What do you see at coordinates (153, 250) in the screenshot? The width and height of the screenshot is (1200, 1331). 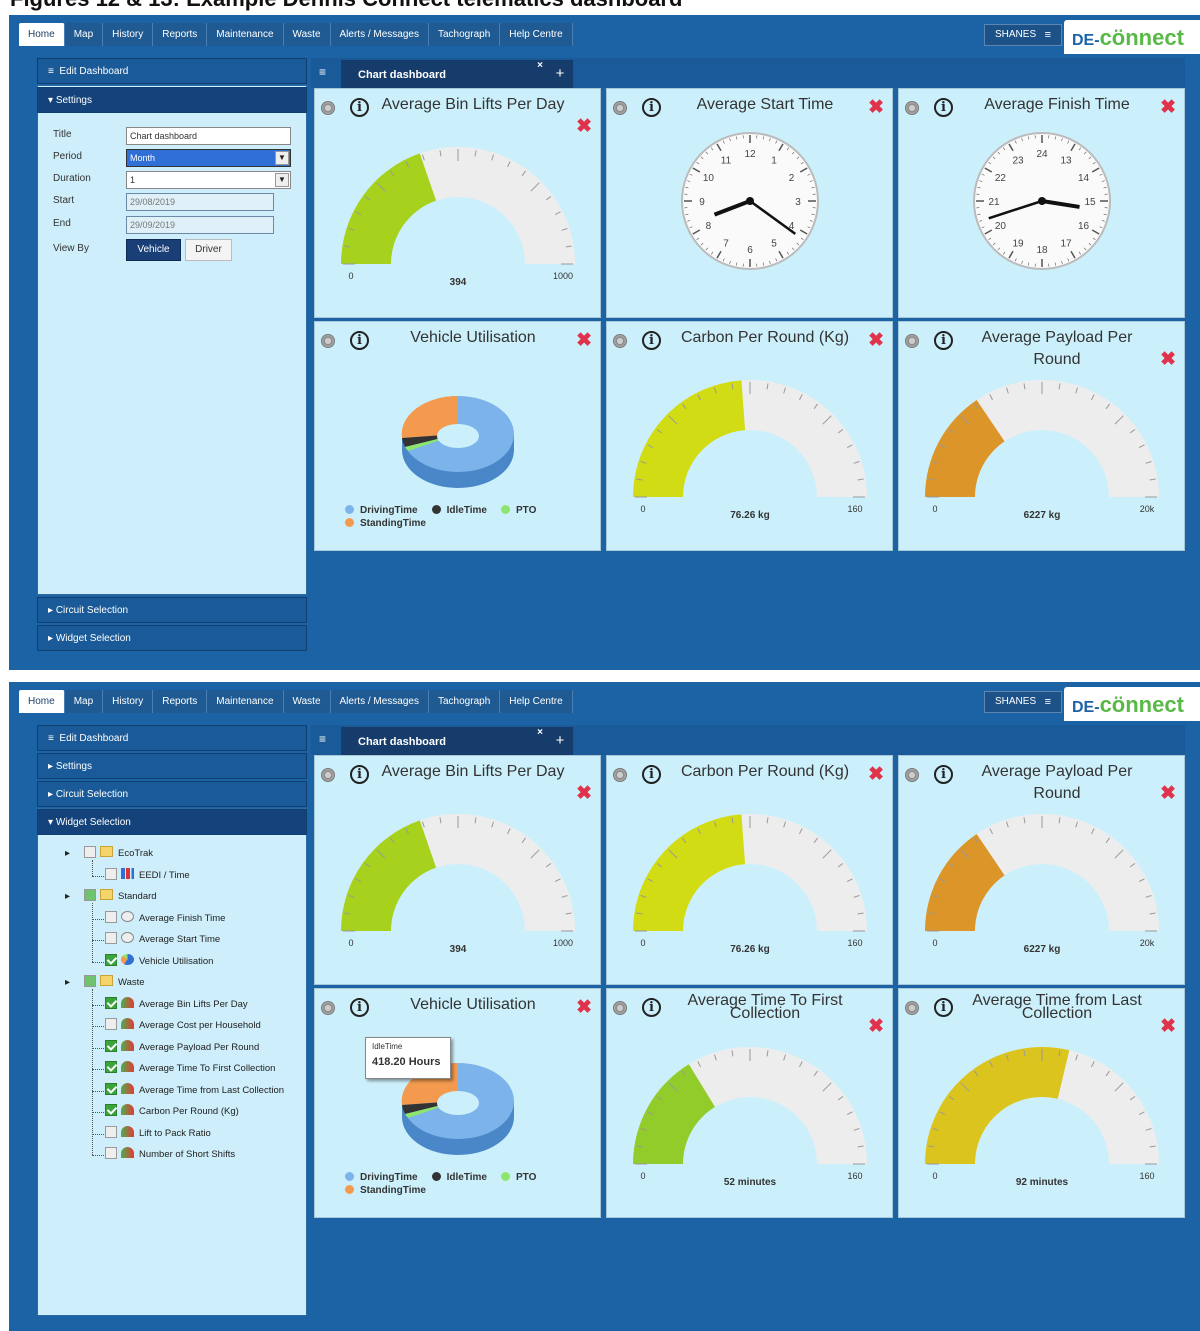 I see `vehicle-button: Vehicle` at bounding box center [153, 250].